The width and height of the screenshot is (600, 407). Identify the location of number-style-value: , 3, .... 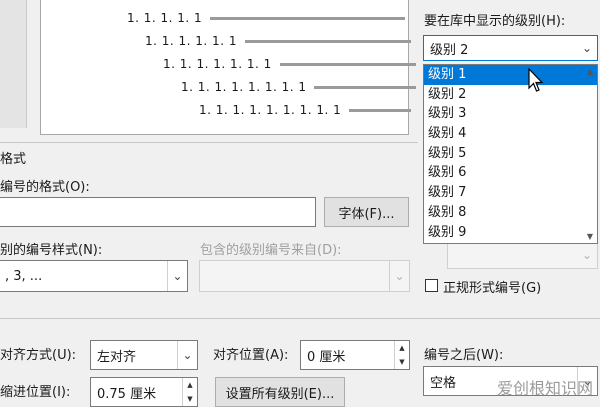
(24, 276).